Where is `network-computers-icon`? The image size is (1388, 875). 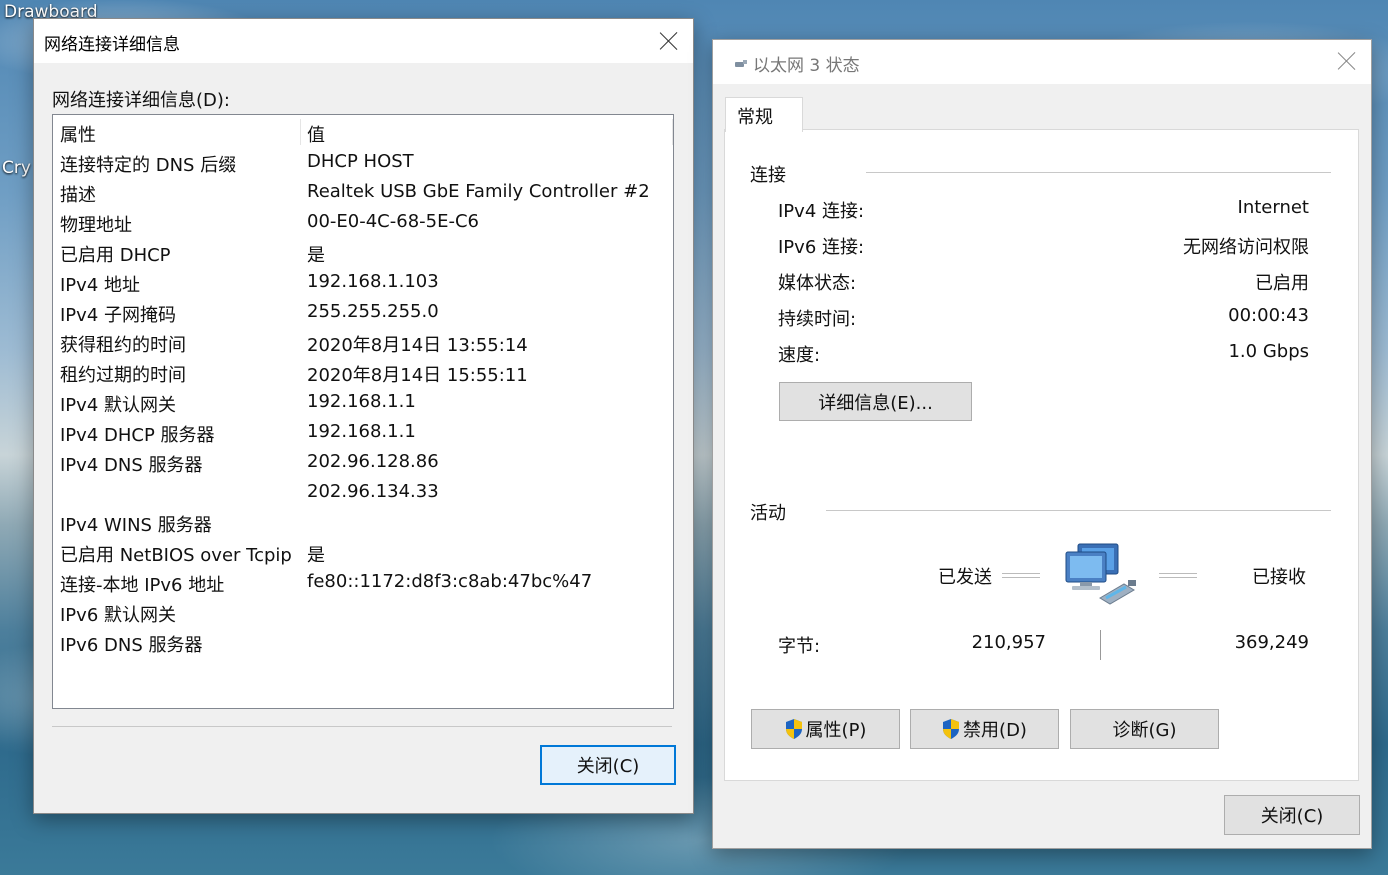
network-computers-icon is located at coordinates (1100, 574).